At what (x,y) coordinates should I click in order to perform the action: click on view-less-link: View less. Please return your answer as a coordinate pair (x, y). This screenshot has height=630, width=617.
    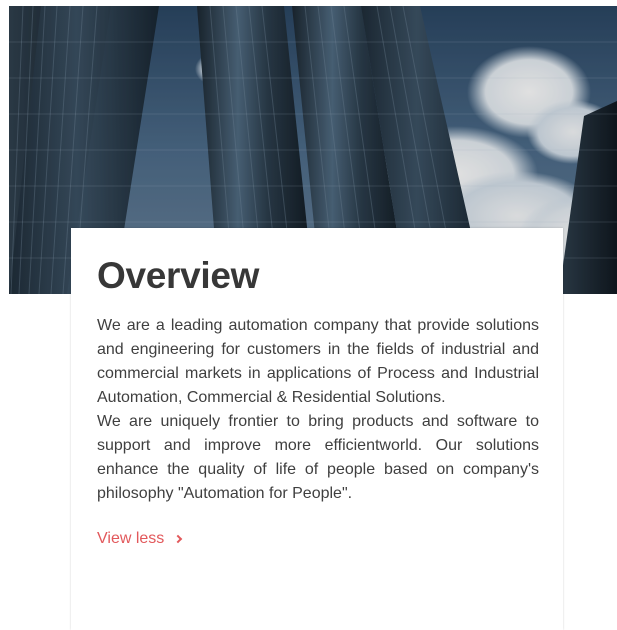
    Looking at the image, I should click on (140, 539).